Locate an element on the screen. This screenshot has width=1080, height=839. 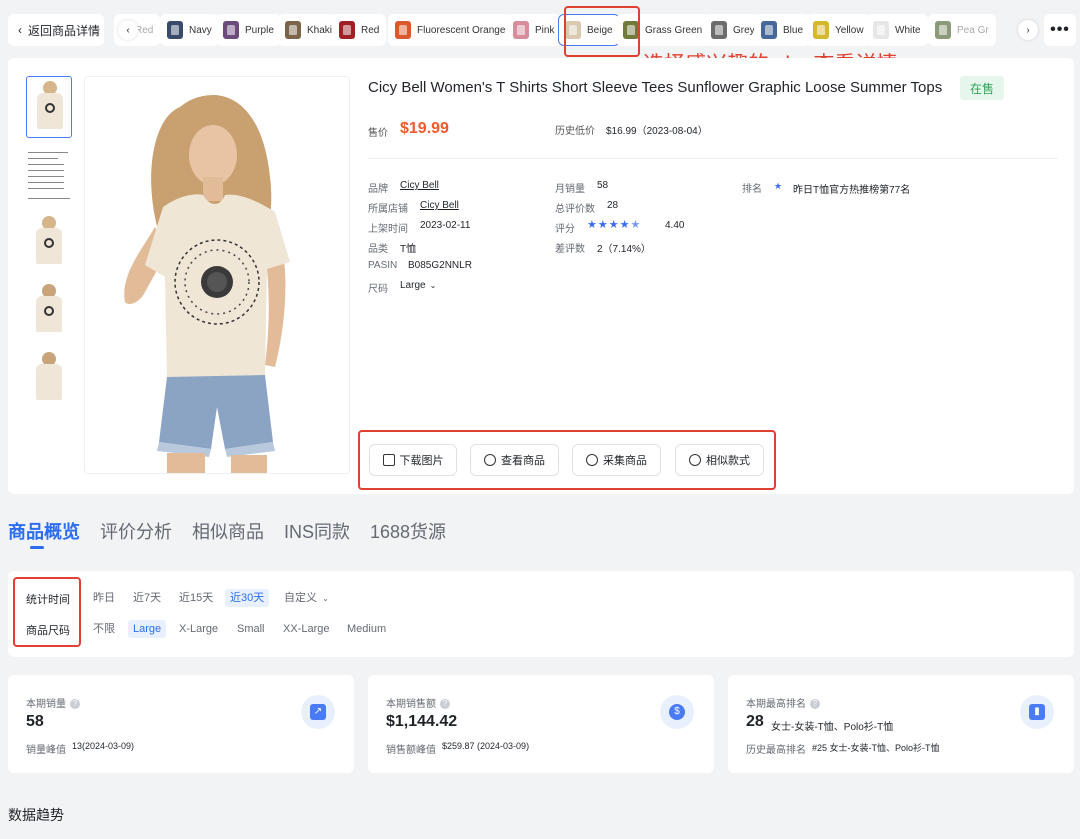
size-option-medium: Medium is located at coordinates (366, 629).